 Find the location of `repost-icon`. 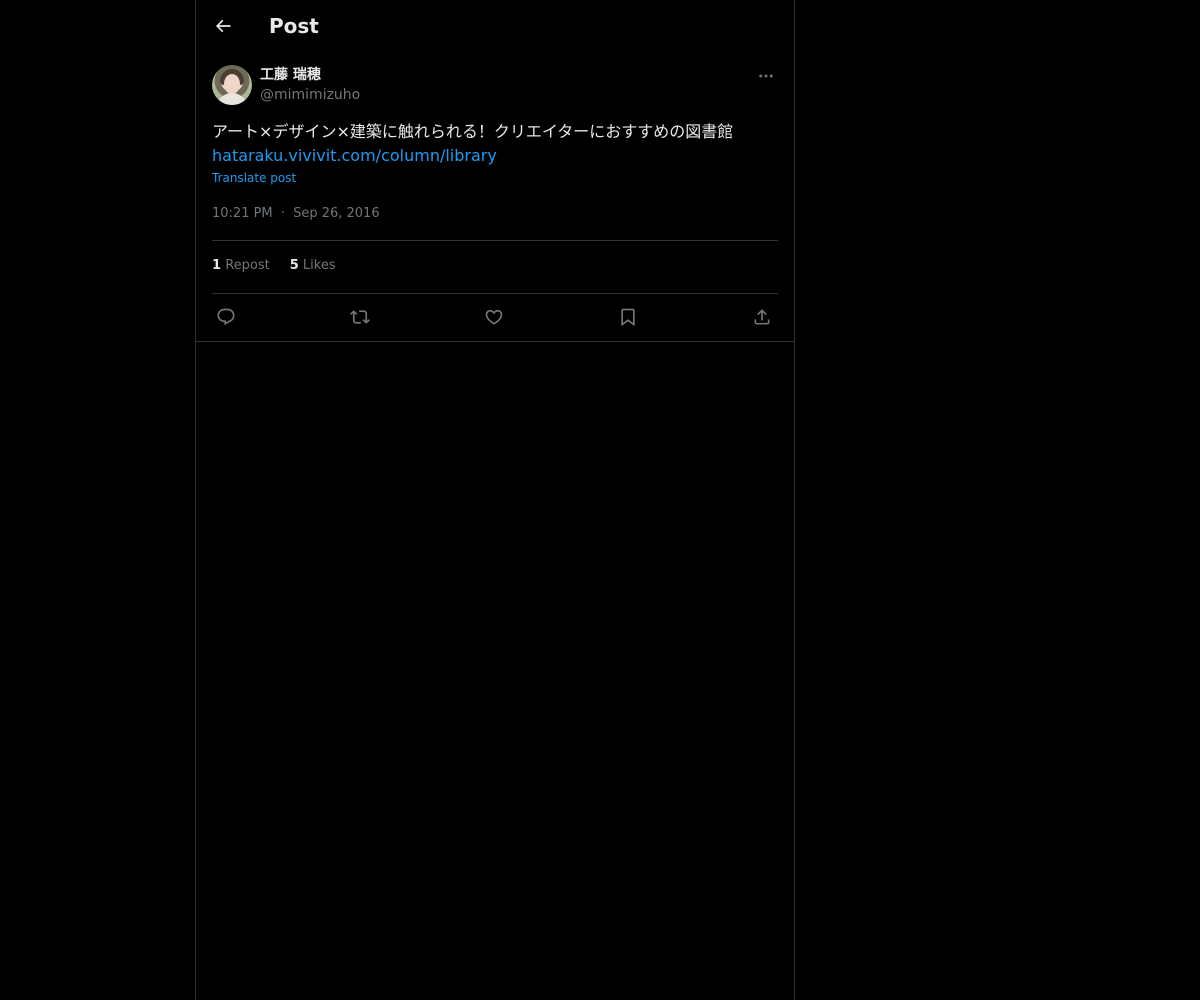

repost-icon is located at coordinates (360, 317).